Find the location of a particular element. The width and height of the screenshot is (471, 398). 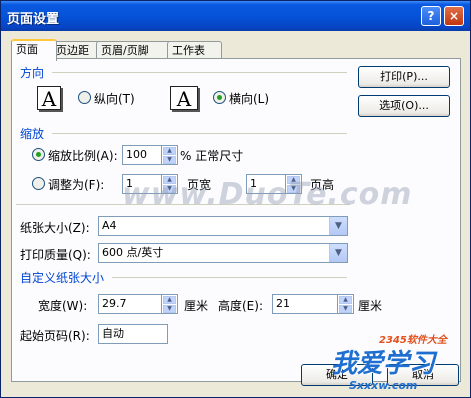

portrait-radio is located at coordinates (84, 97).